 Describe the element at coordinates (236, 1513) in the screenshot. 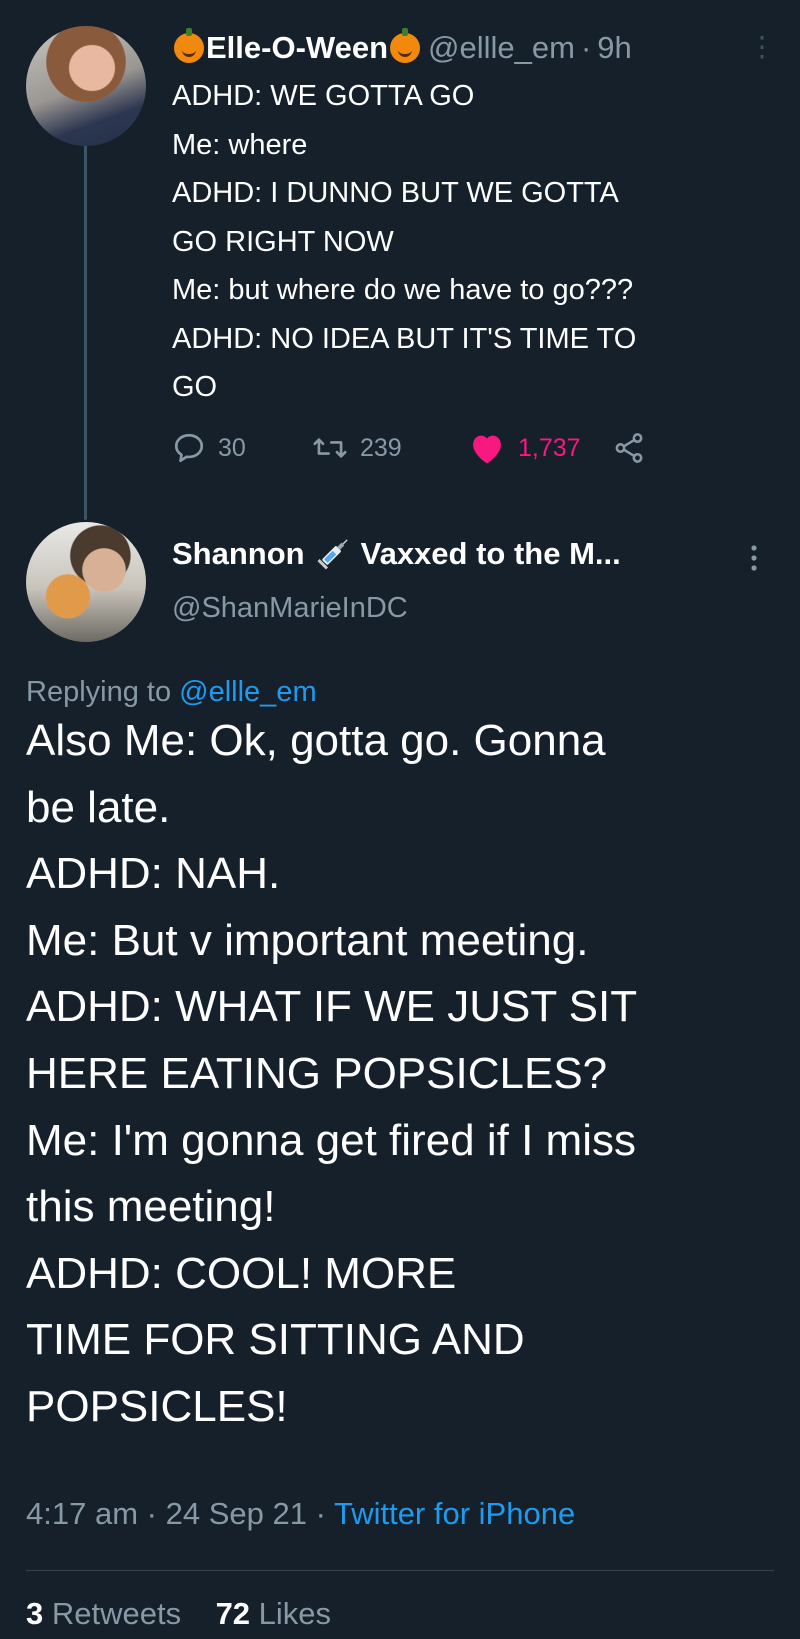

I see `tweet-date: 24 Sep 21` at that location.